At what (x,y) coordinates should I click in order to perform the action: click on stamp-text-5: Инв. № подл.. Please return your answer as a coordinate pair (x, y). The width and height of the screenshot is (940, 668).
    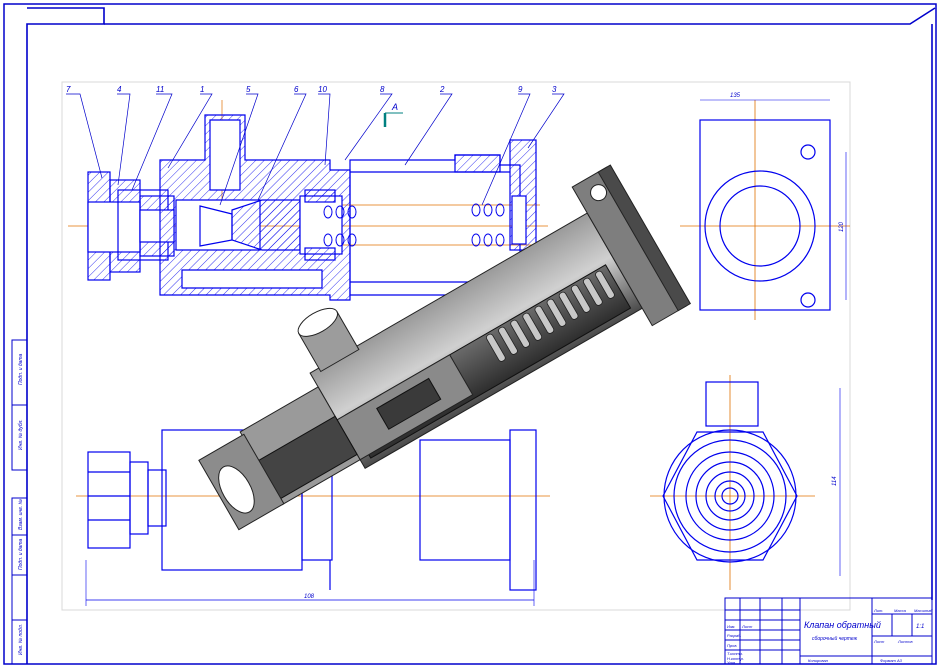
    Looking at the image, I should click on (21, 639).